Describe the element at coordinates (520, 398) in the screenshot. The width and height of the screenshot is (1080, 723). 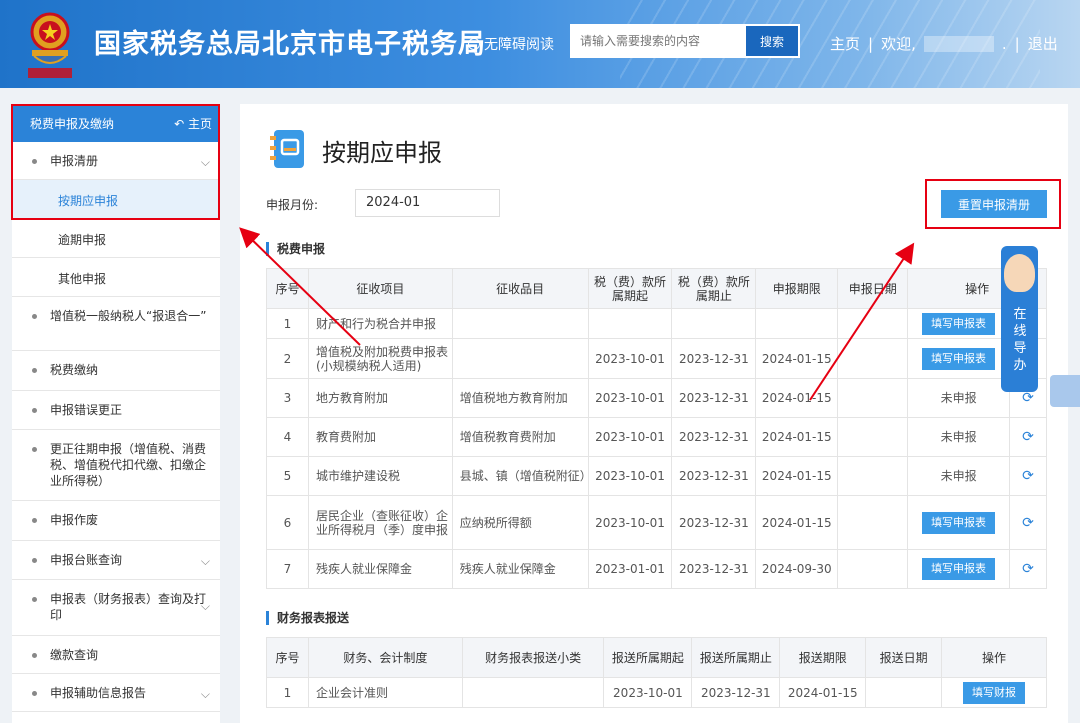
I see `cell-sub: 增值税地方教育附加` at that location.